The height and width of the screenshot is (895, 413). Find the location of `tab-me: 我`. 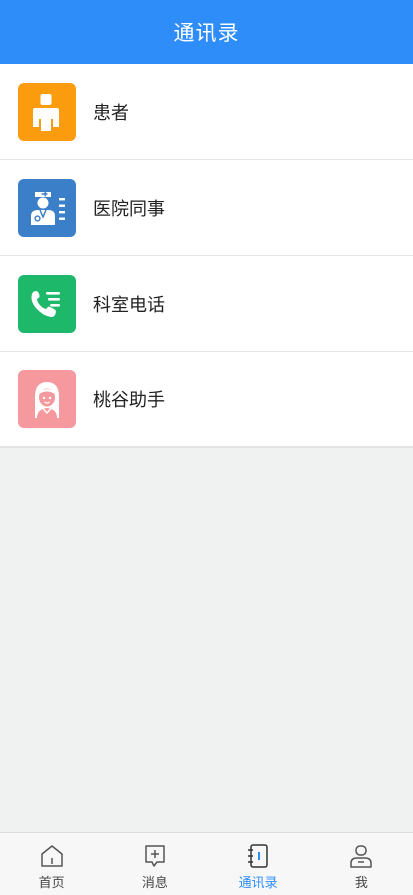

tab-me: 我 is located at coordinates (361, 864).